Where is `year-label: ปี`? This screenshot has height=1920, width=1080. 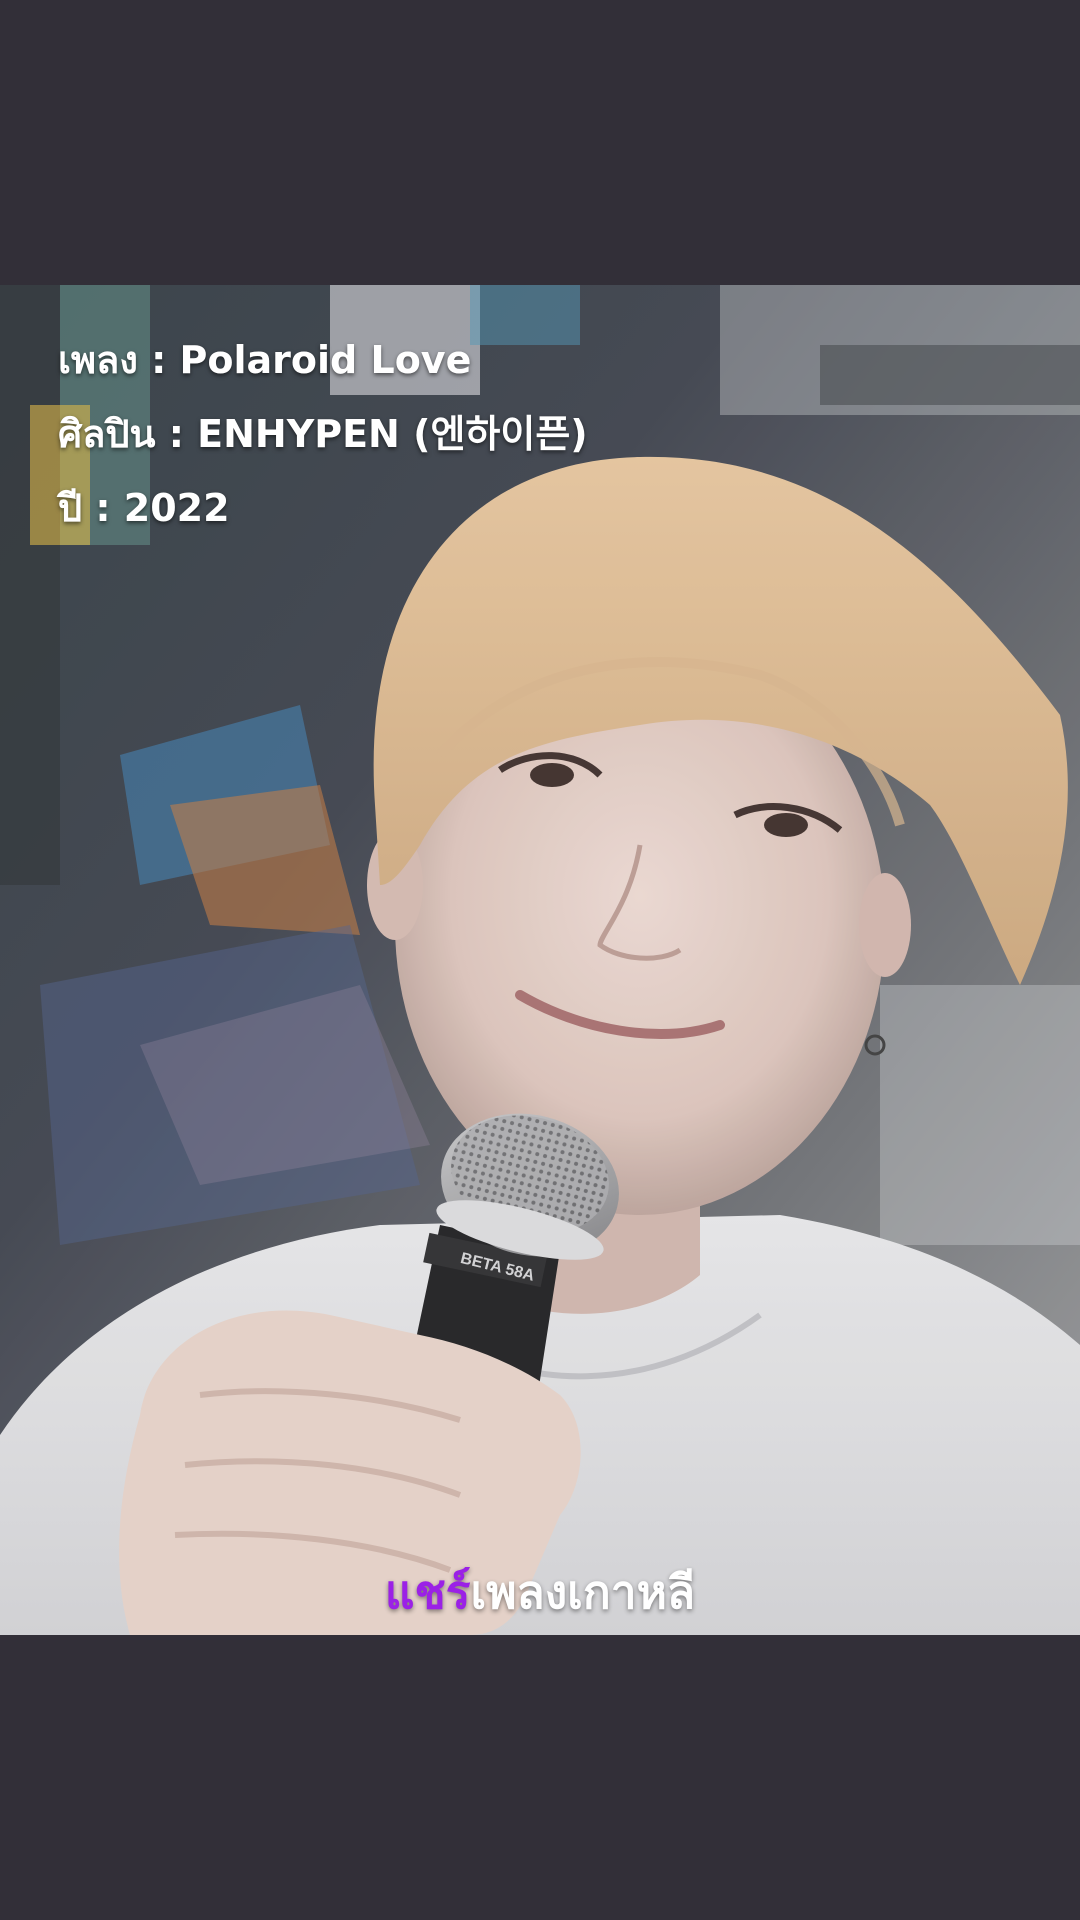 year-label: ปี is located at coordinates (70, 508).